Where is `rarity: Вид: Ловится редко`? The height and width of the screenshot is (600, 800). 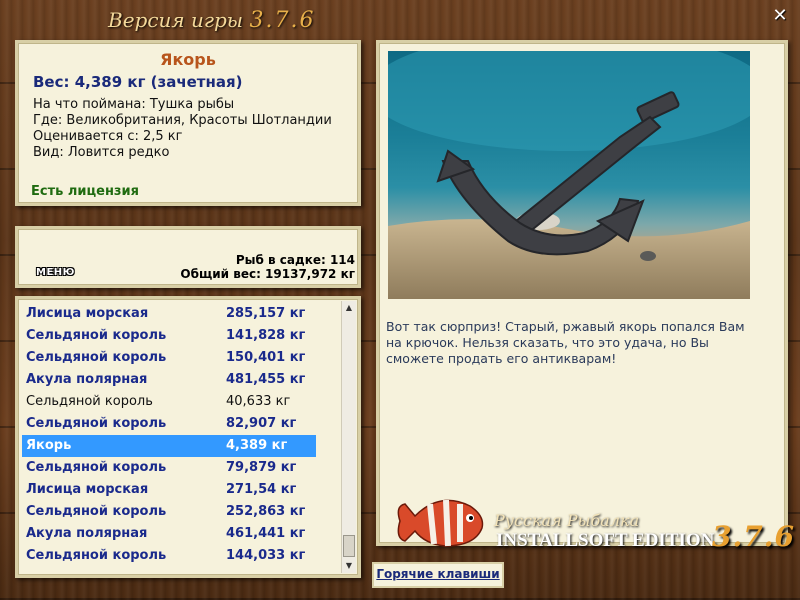
rarity: Вид: Ловится редко is located at coordinates (101, 152).